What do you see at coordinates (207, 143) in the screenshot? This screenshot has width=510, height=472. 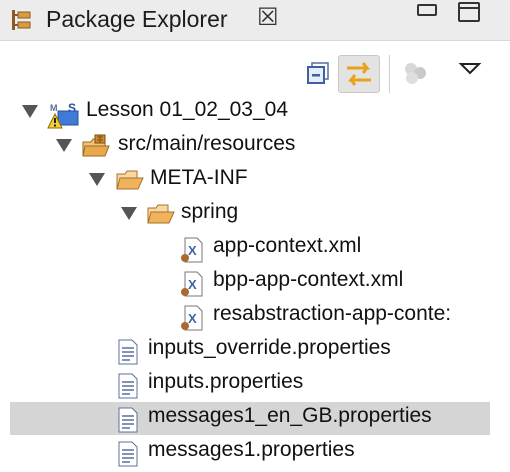 I see `source-folder-label: src/main/resources` at bounding box center [207, 143].